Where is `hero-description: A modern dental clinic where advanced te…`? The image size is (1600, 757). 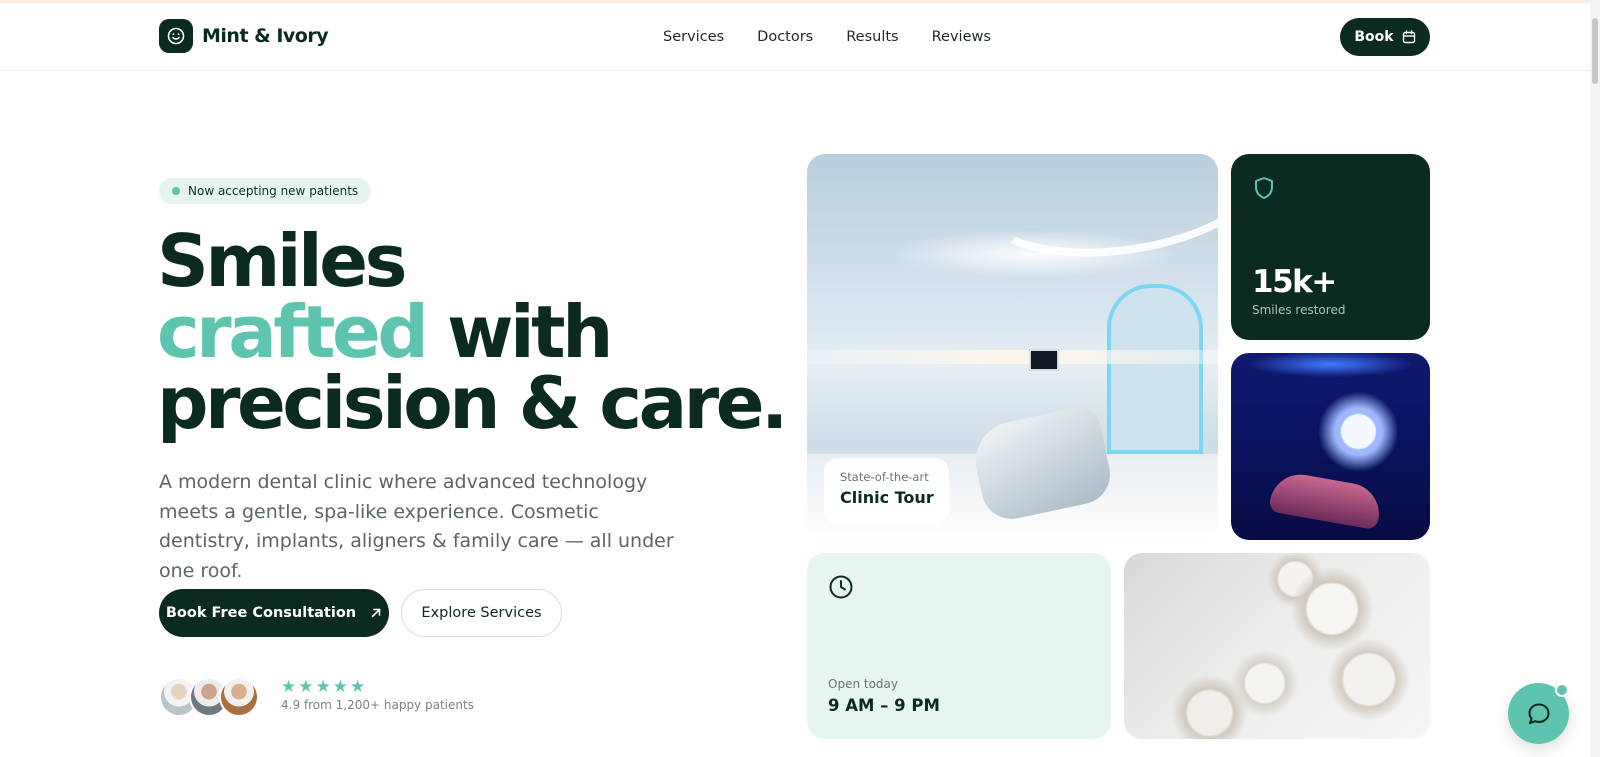 hero-description: A modern dental clinic where advanced te… is located at coordinates (416, 526).